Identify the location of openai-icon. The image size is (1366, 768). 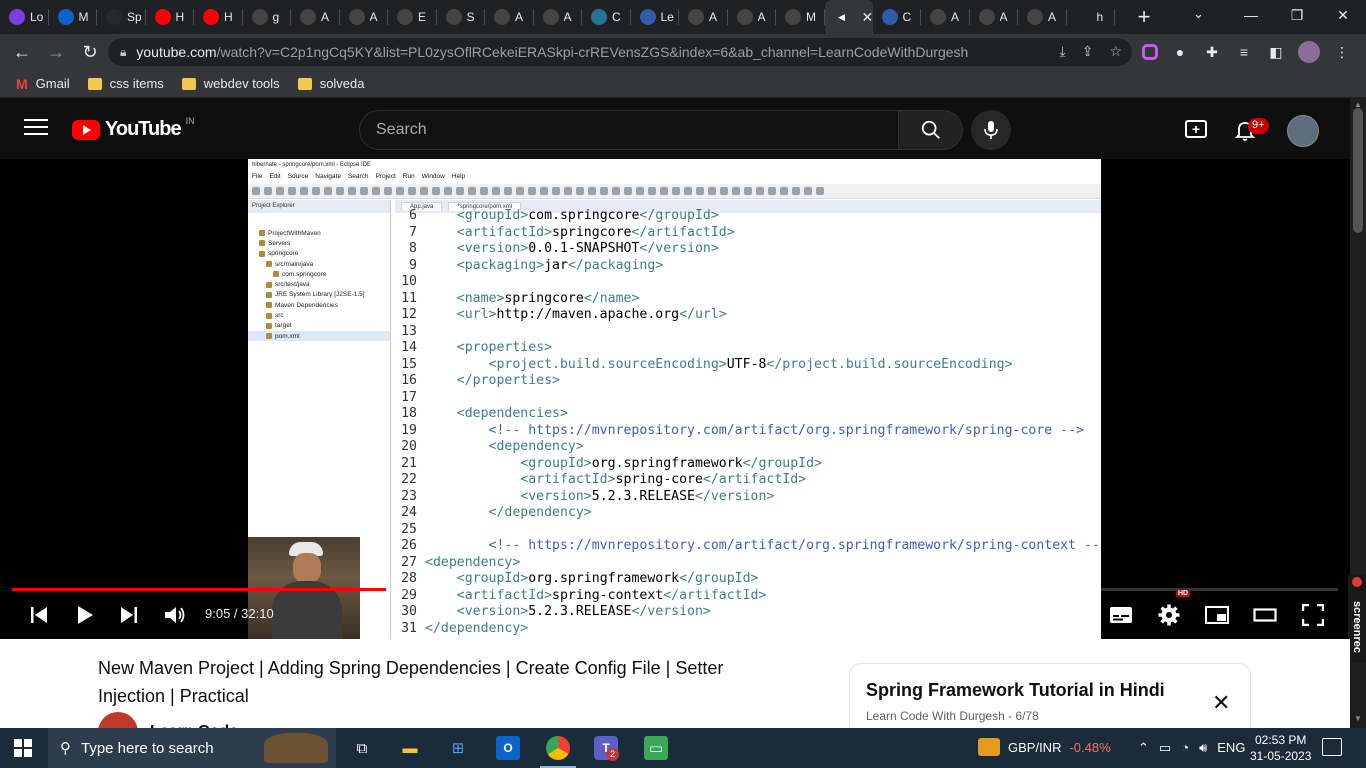
(259, 17).